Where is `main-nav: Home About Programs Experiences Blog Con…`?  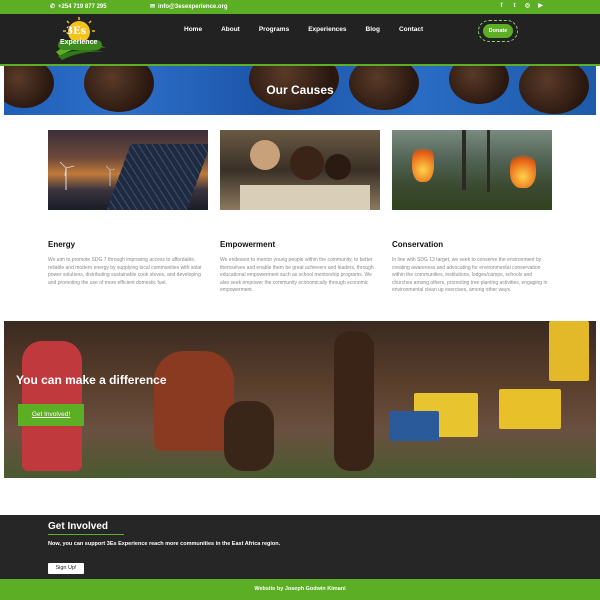 main-nav: Home About Programs Experiences Blog Con… is located at coordinates (313, 29).